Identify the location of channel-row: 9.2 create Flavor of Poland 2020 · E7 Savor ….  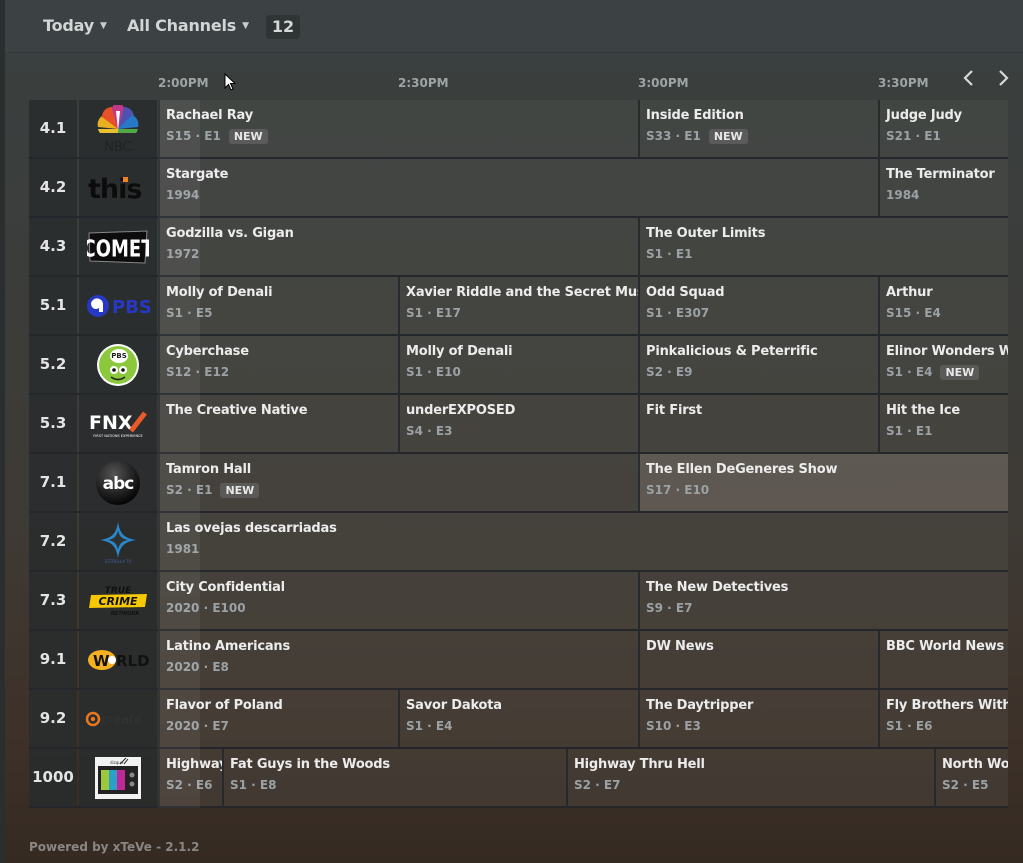
(518, 719).